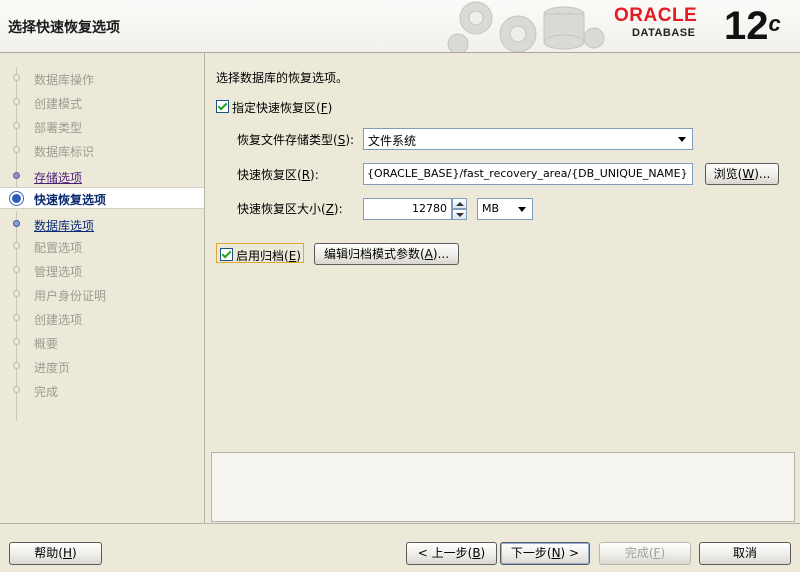 Image resolution: width=800 pixels, height=572 pixels. Describe the element at coordinates (64, 80) in the screenshot. I see `step-label: 数据库操作` at that location.